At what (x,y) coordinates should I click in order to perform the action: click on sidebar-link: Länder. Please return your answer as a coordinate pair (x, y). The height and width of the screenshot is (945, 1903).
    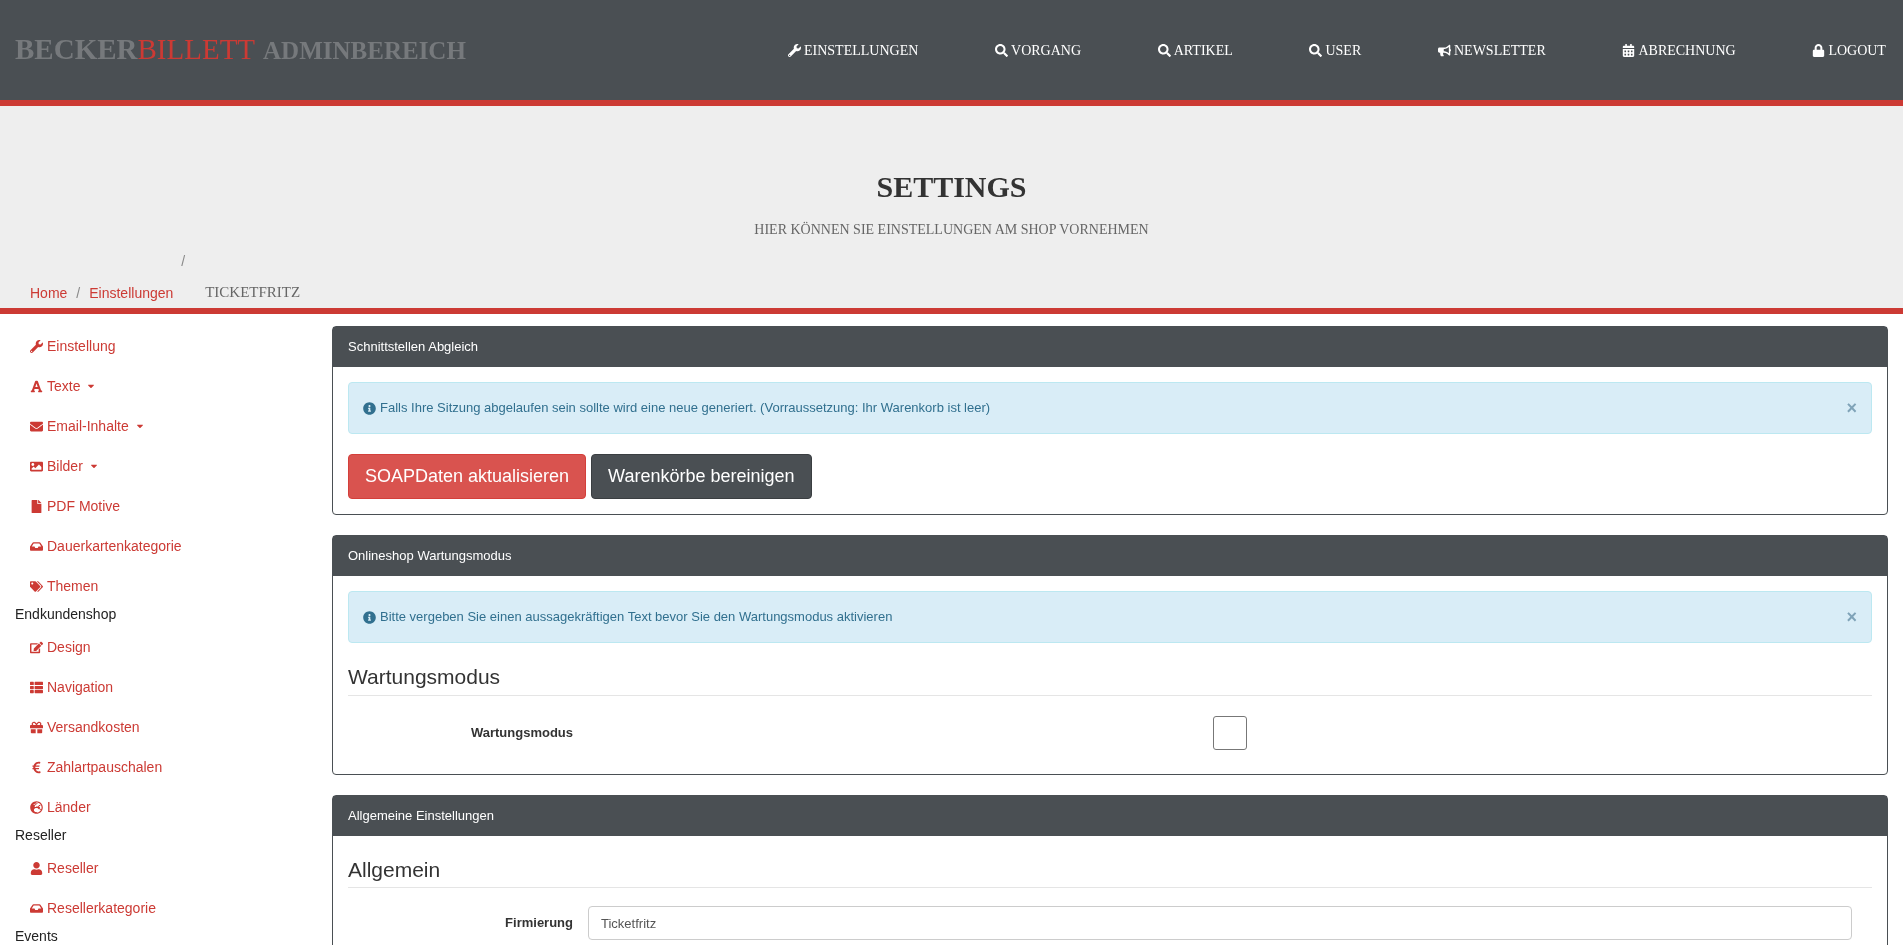
    Looking at the image, I should click on (173, 807).